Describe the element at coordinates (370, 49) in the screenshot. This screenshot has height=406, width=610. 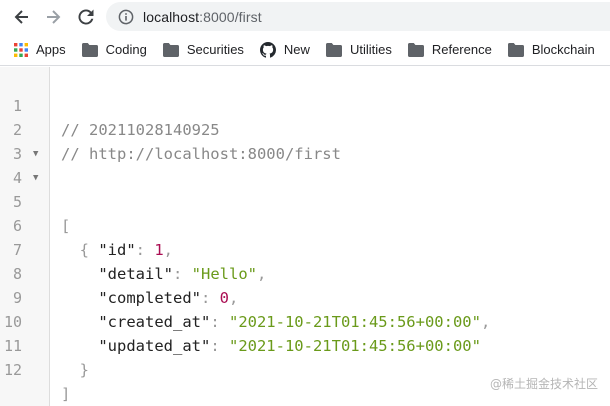
I see `bookmark-label: Utilities` at that location.